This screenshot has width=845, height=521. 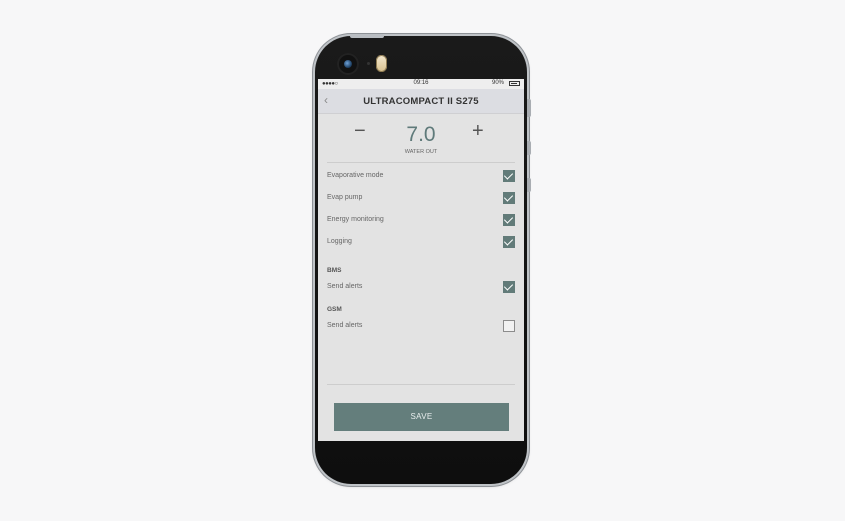 What do you see at coordinates (478, 131) in the screenshot?
I see `increase-button: +` at bounding box center [478, 131].